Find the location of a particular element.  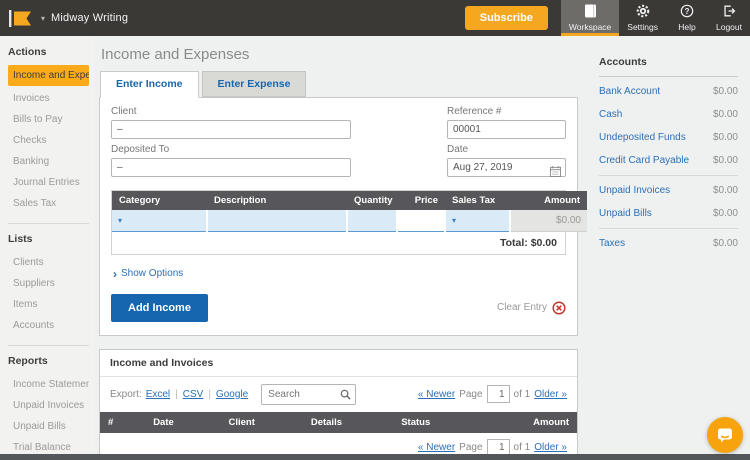

settings-nav-item: Settings is located at coordinates (642, 18).